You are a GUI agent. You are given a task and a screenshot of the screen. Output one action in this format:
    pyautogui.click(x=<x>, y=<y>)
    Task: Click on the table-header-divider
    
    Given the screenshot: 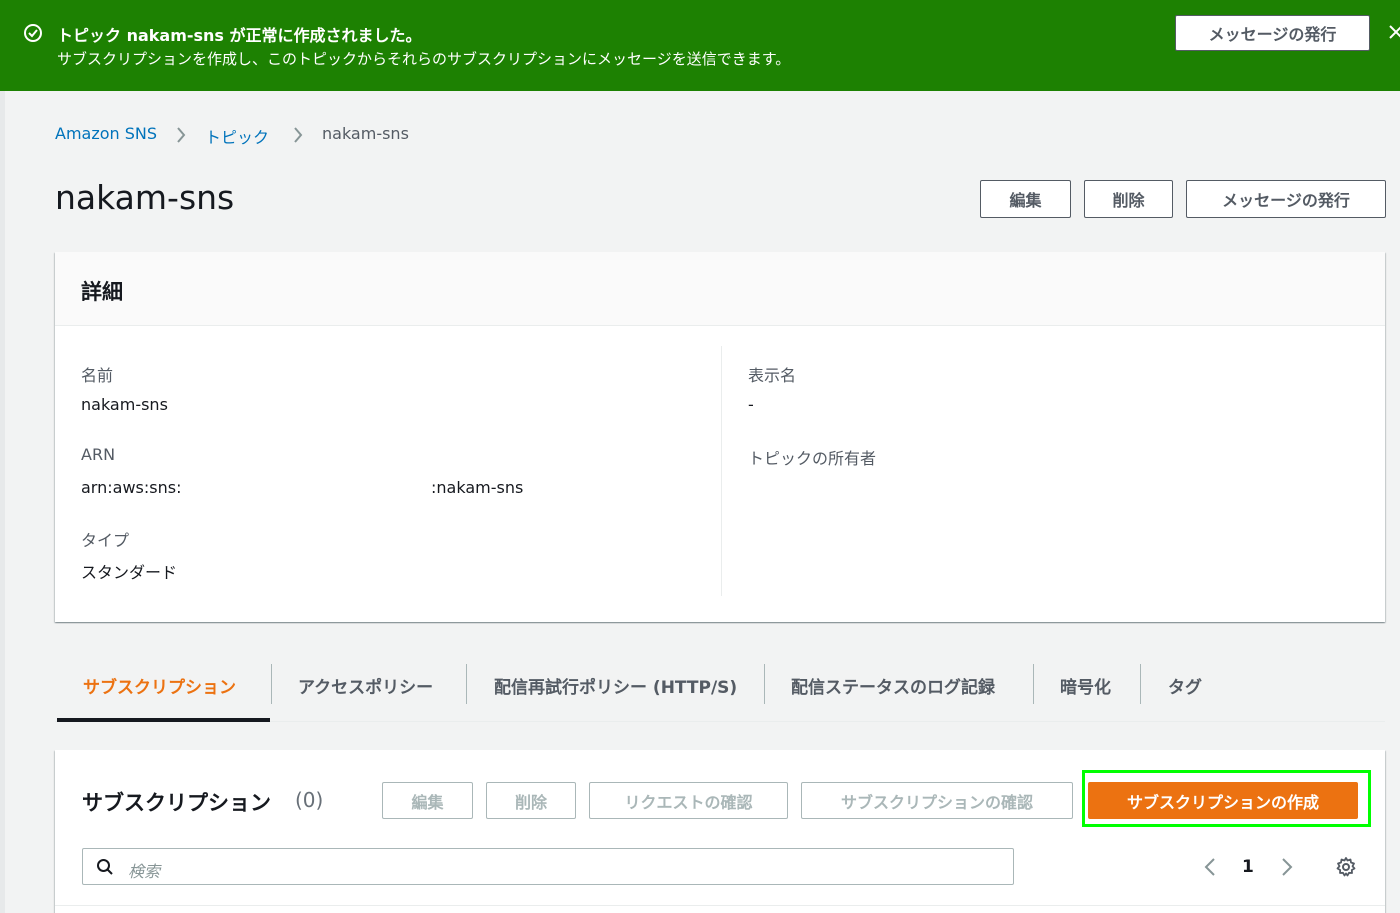 What is the action you would take?
    pyautogui.click(x=720, y=905)
    